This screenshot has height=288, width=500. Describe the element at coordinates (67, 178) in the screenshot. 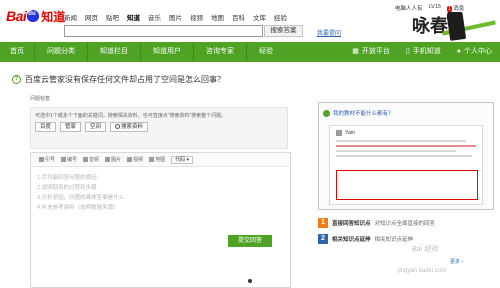

I see `placeholder-line: 1.尽可能回答问题的原因` at that location.